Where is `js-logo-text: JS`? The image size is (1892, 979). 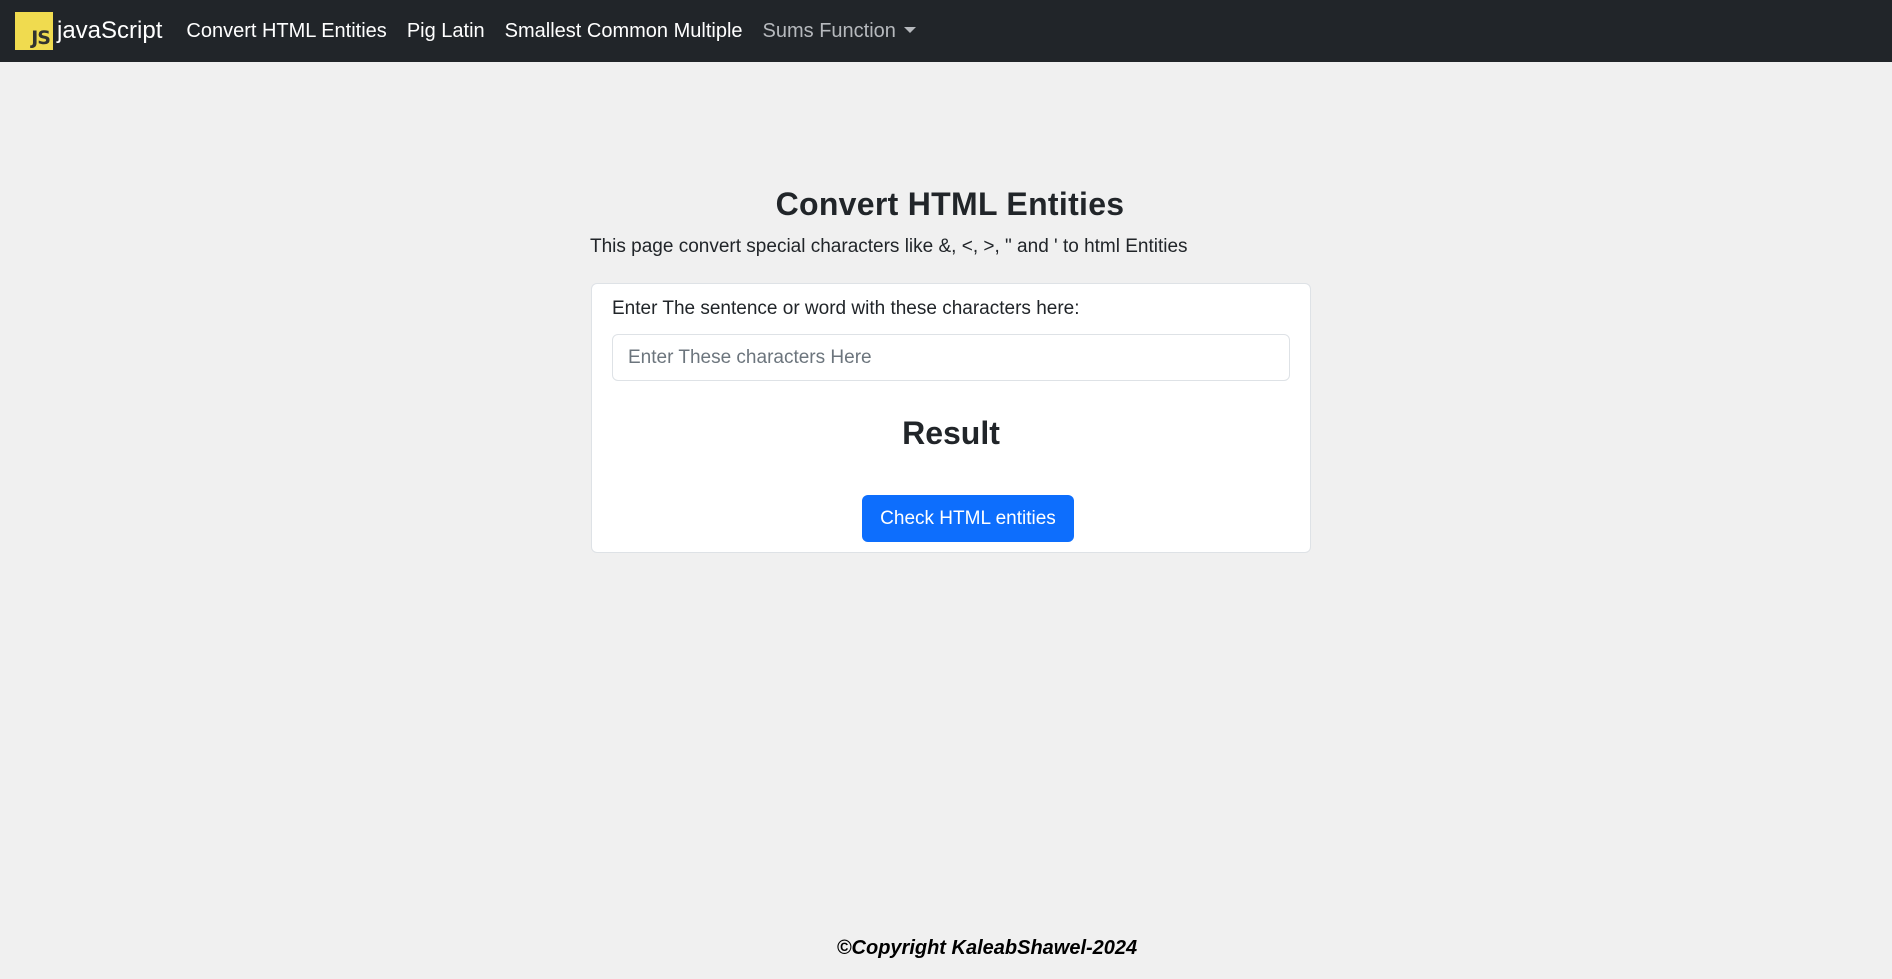
js-logo-text: JS is located at coordinates (41, 38).